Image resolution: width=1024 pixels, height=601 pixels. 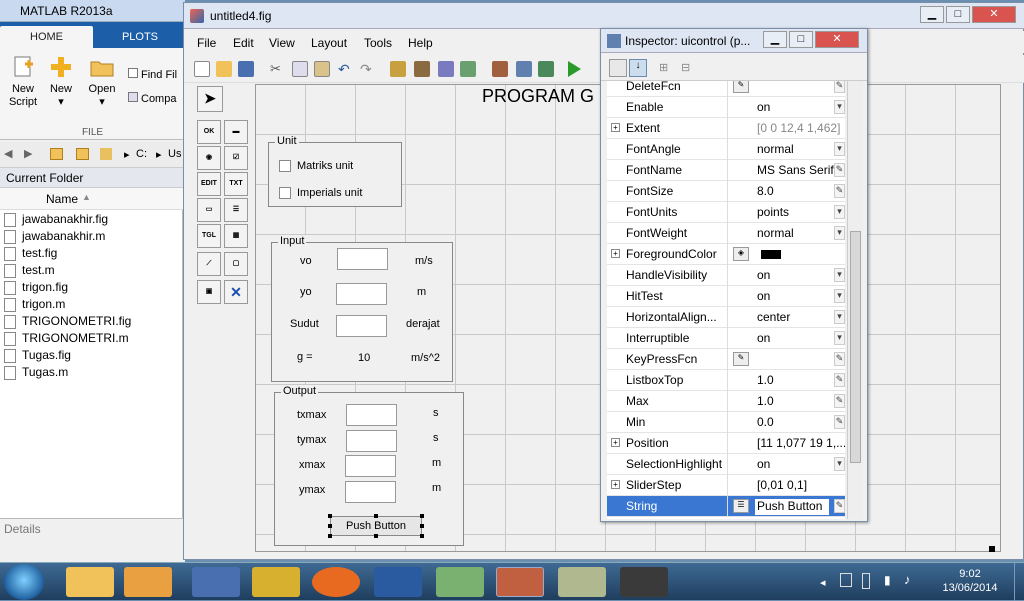 I want to click on palette-slider-icon: ▬, so click(x=236, y=132).